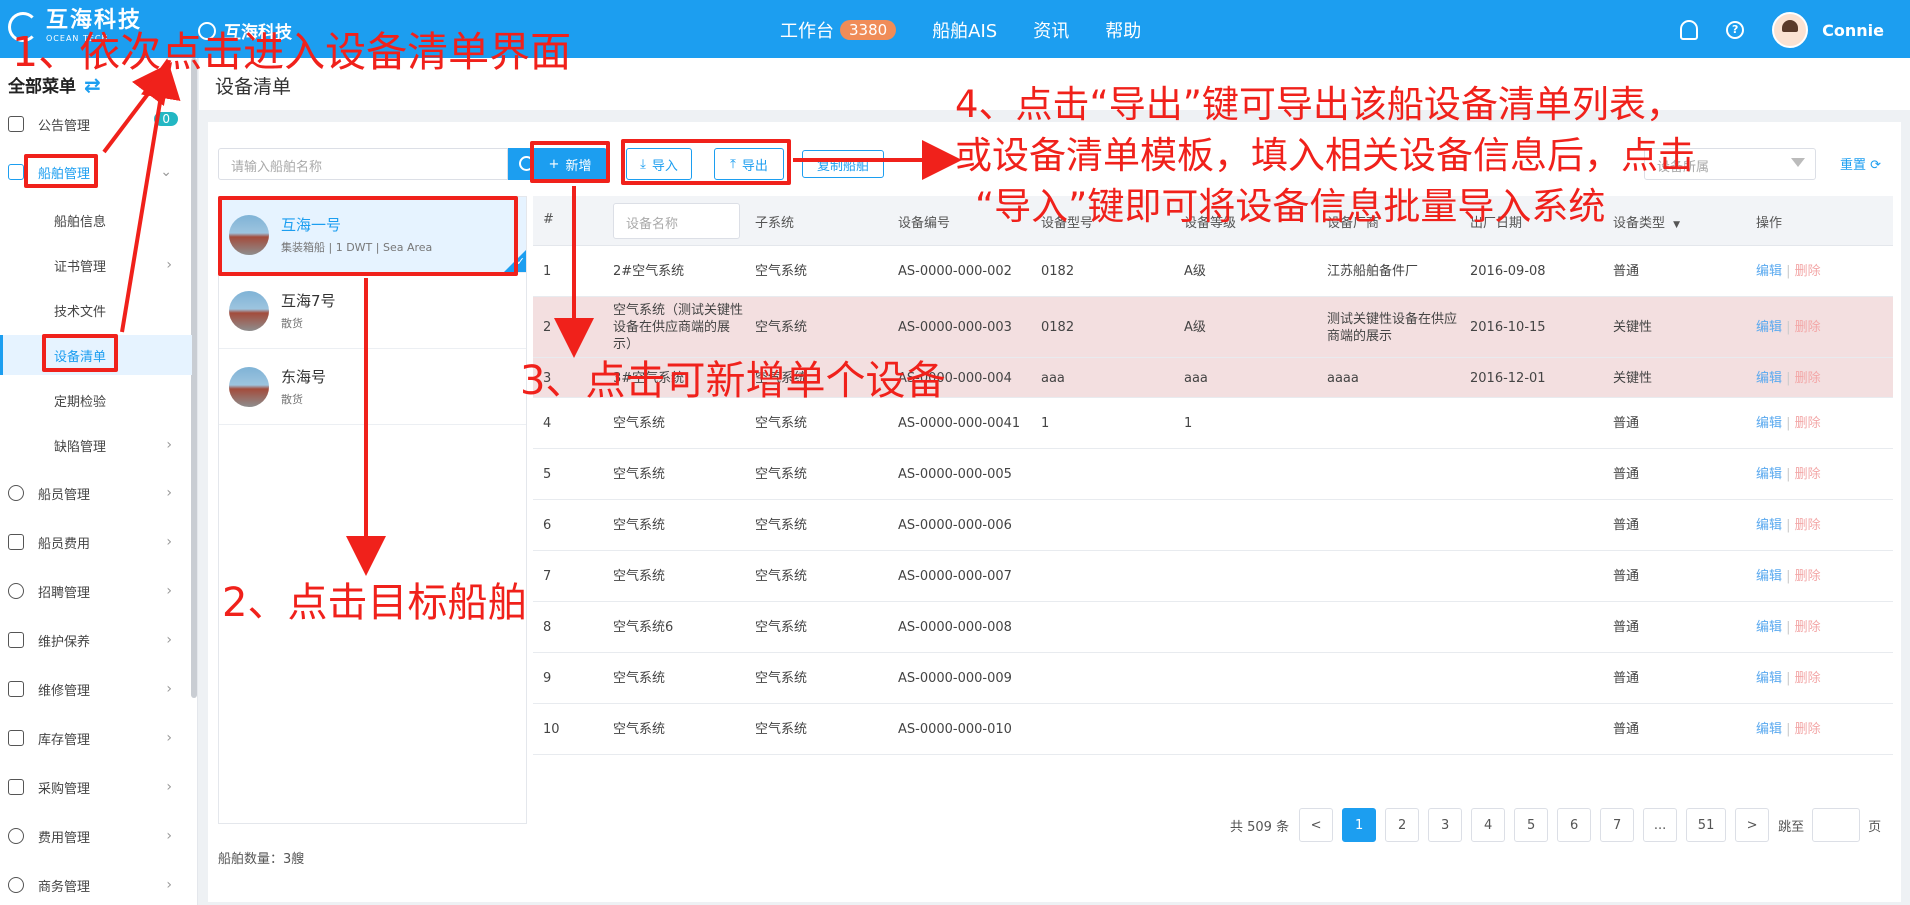 The height and width of the screenshot is (905, 1910). What do you see at coordinates (363, 164) in the screenshot?
I see `ship-search-input: 请输入船舶名称` at bounding box center [363, 164].